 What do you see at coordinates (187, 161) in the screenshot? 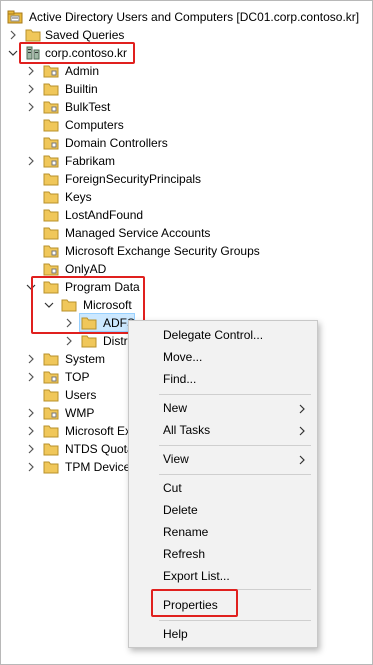
I see `tree-item-fabrikam: Fabrikam` at bounding box center [187, 161].